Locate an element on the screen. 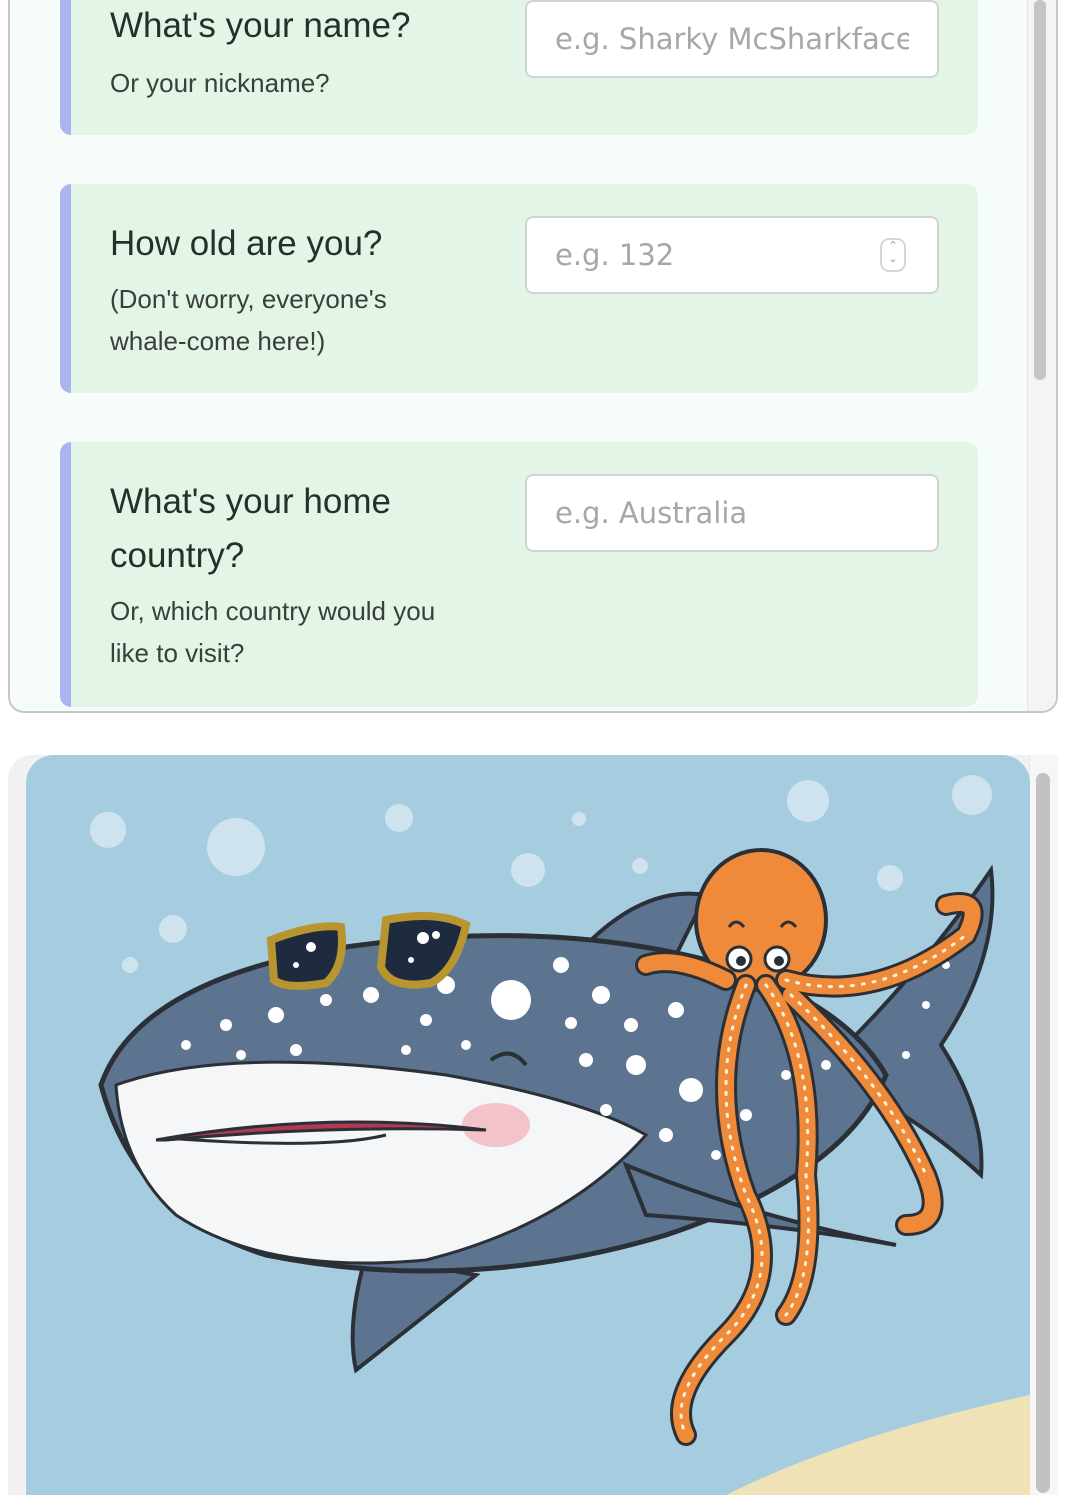 The height and width of the screenshot is (1495, 1066). illustration-scrollbar-thumb is located at coordinates (1043, 1133).